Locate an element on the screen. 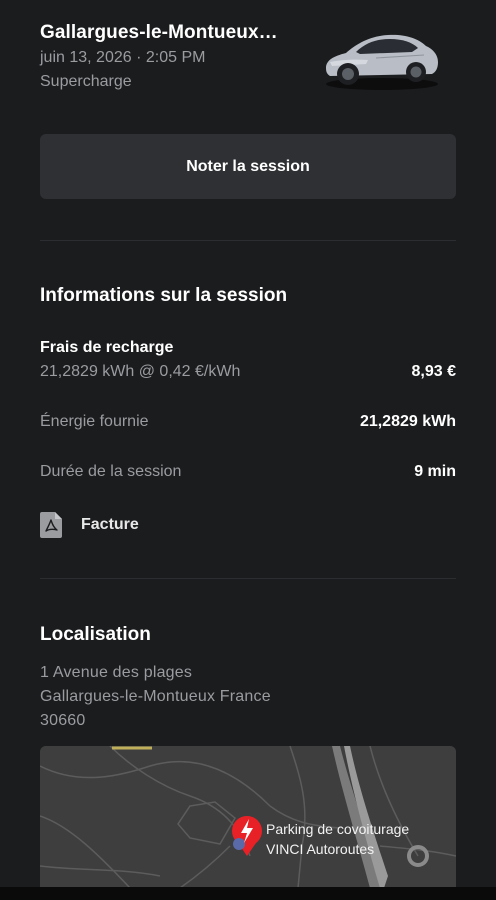  invoice-link: Facture is located at coordinates (89, 525).